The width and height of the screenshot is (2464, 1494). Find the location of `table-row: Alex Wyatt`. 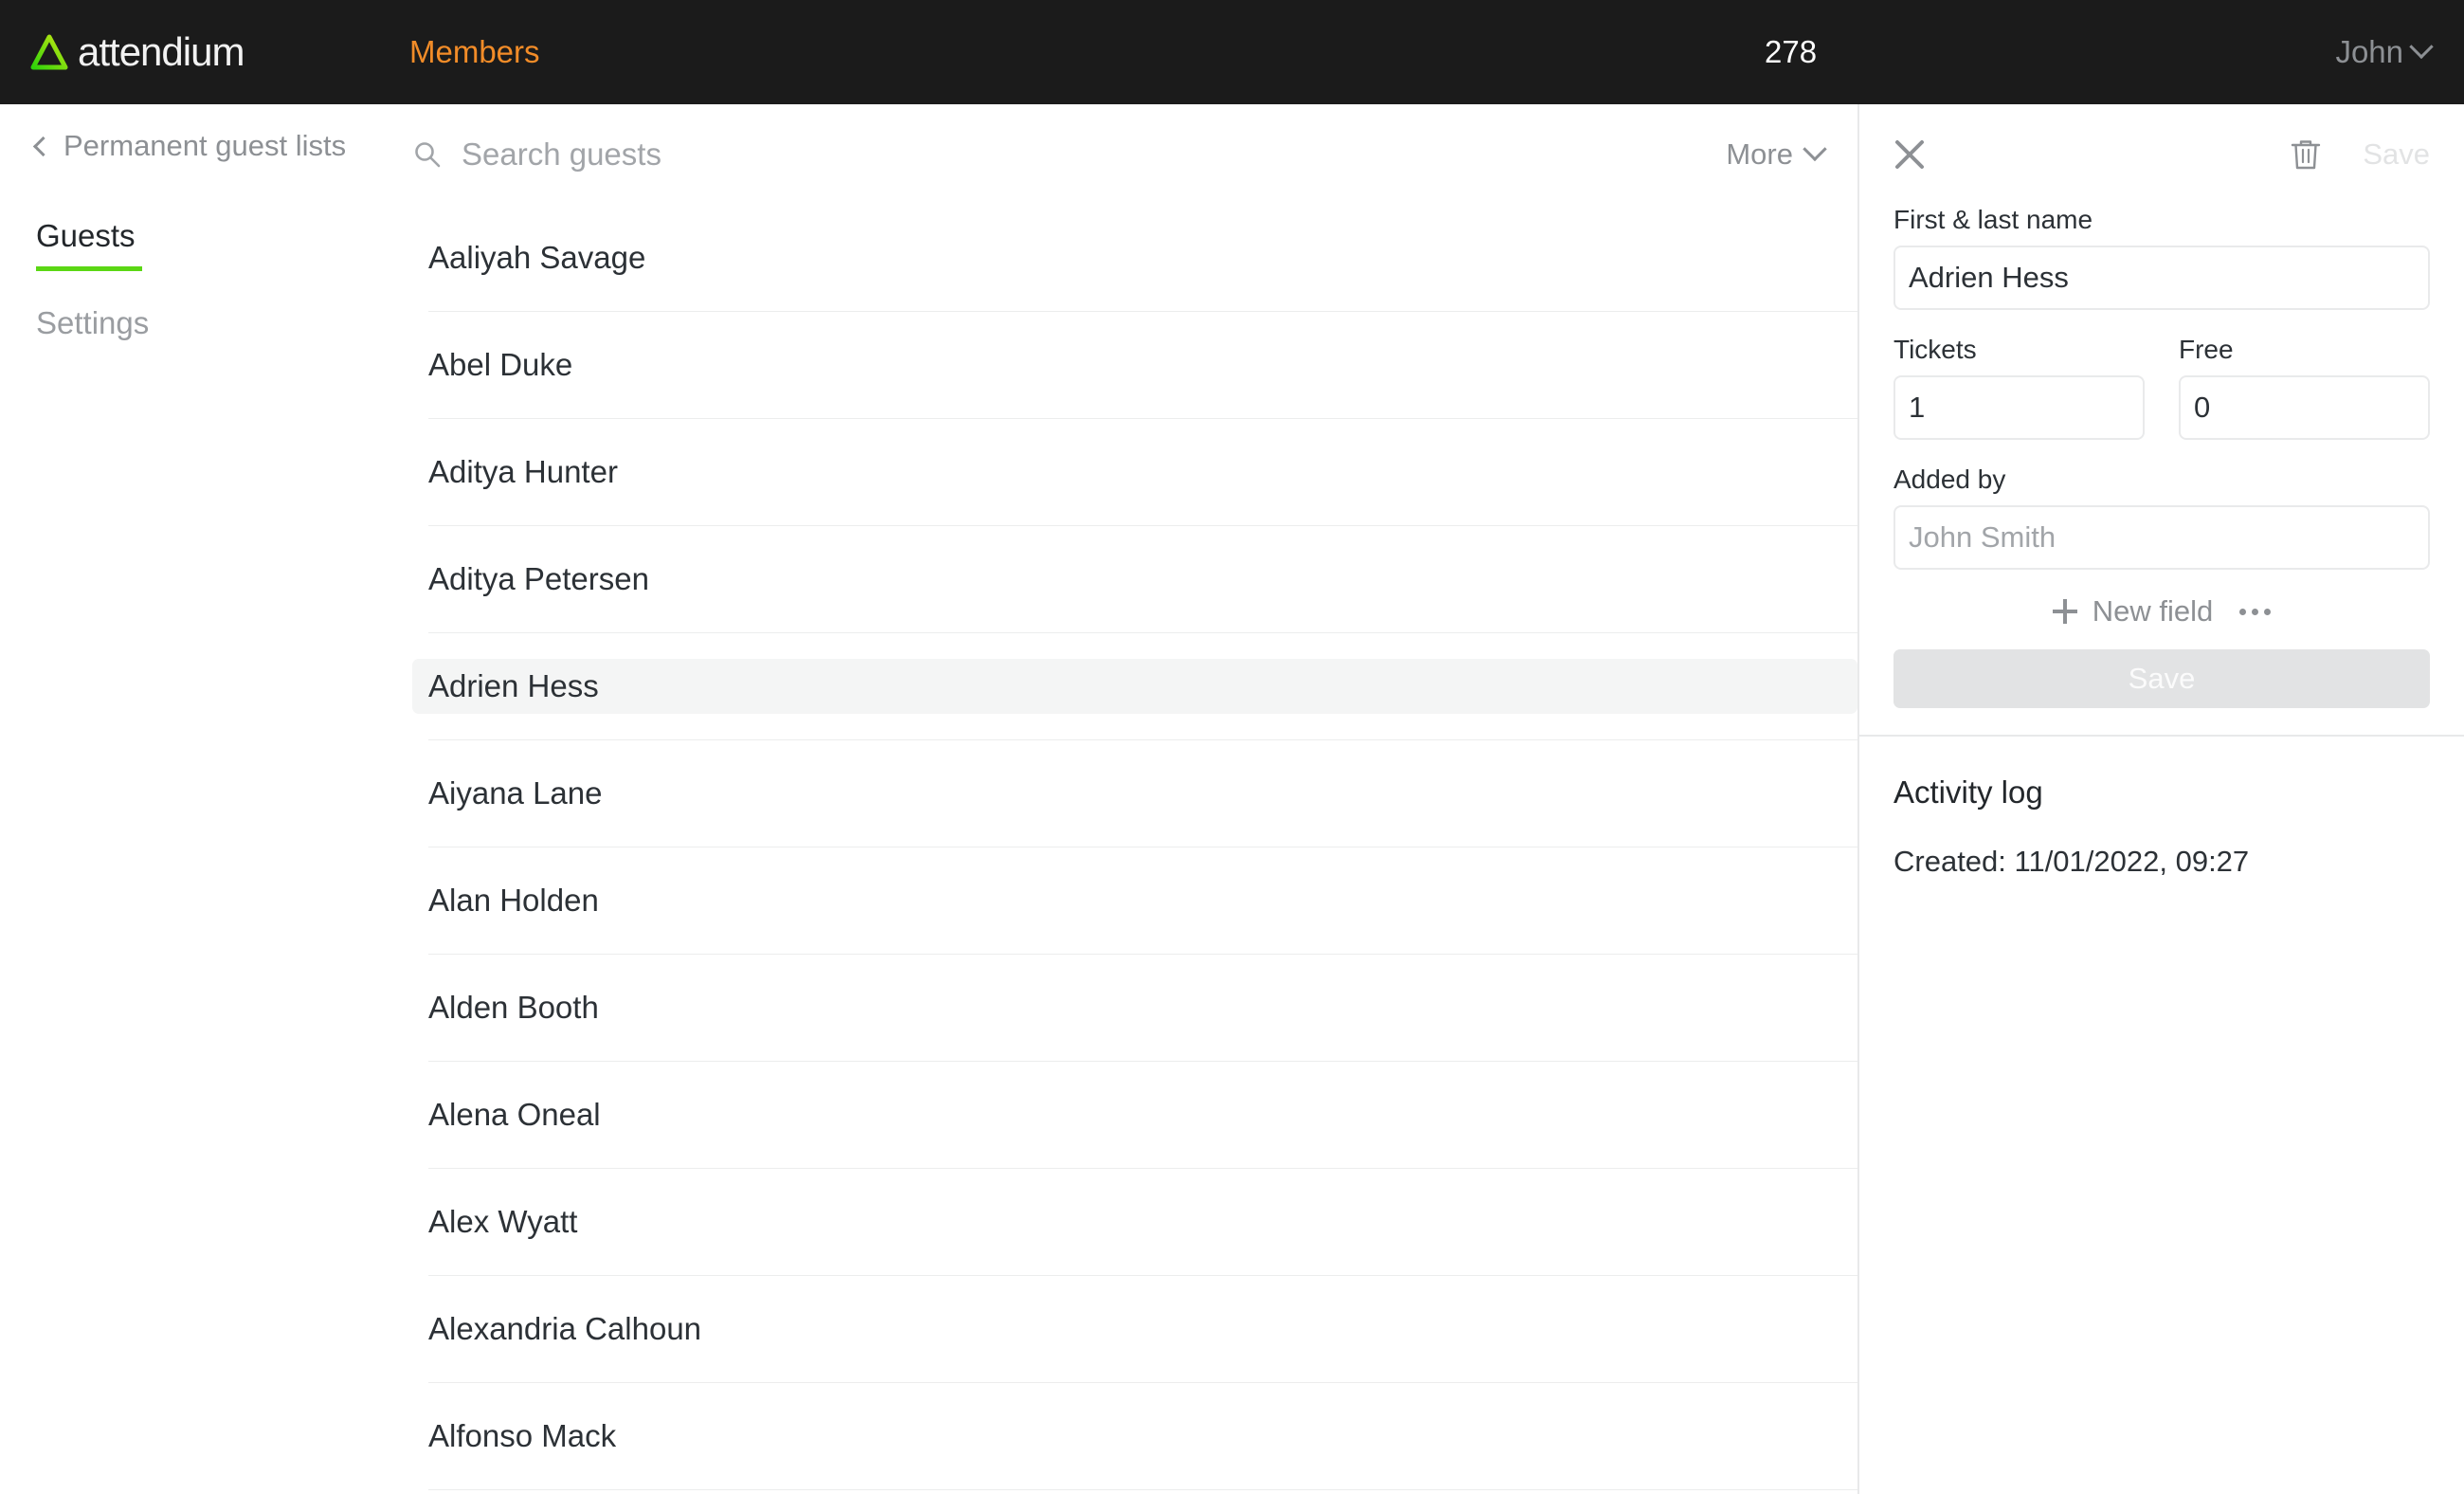

table-row: Alex Wyatt is located at coordinates (1135, 1222).